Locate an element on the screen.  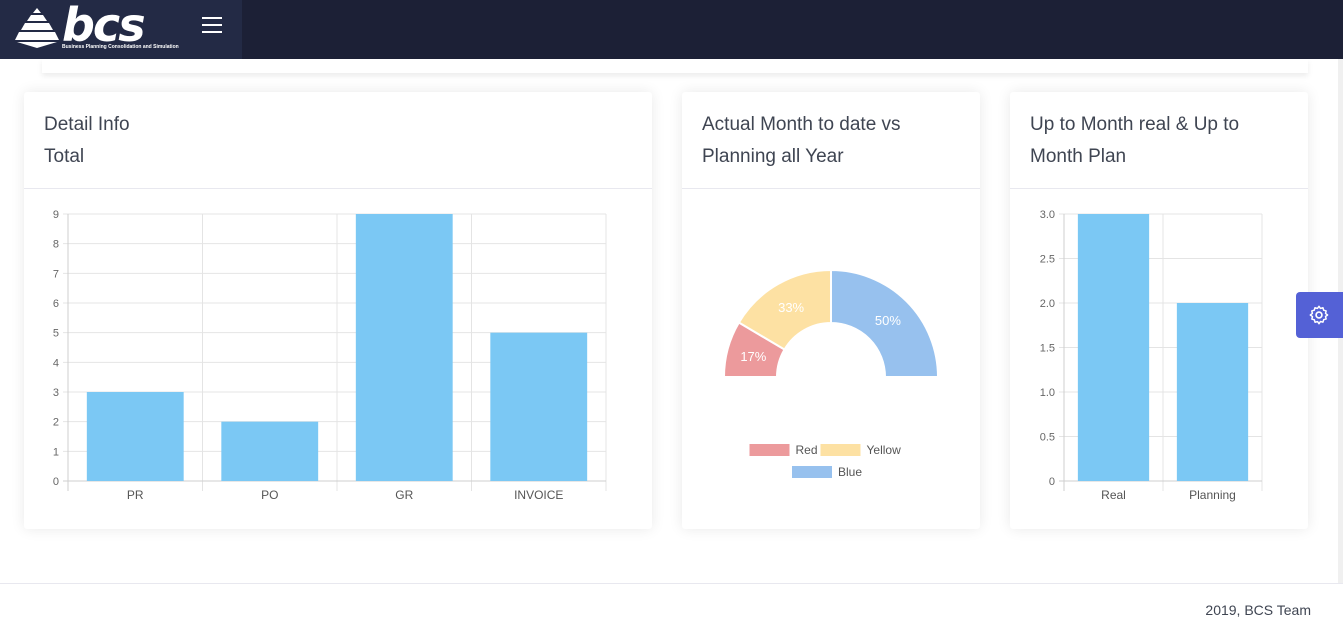
x-tick-label: PO is located at coordinates (269, 495).